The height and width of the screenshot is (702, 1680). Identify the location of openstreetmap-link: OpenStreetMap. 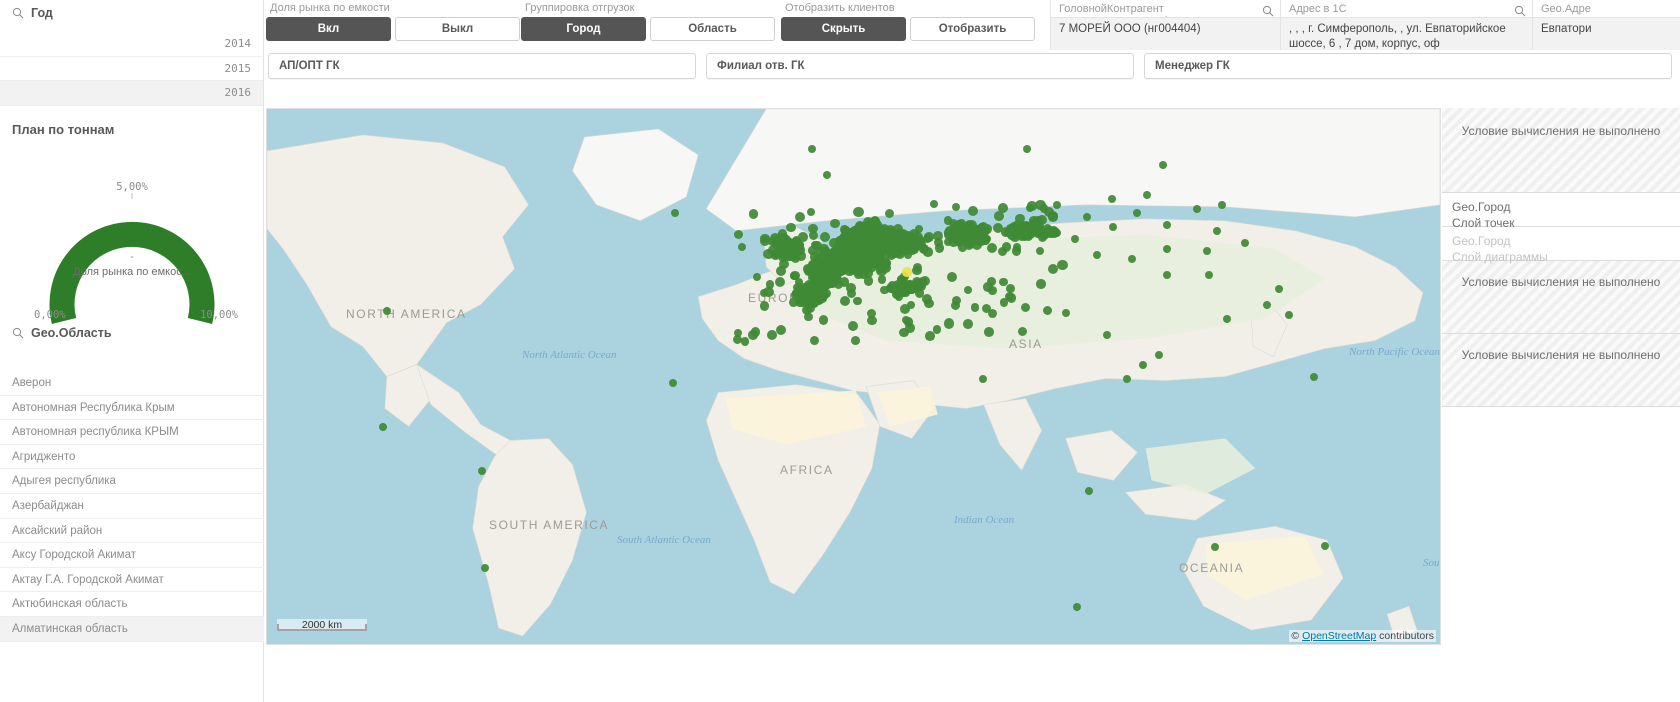
(1339, 636).